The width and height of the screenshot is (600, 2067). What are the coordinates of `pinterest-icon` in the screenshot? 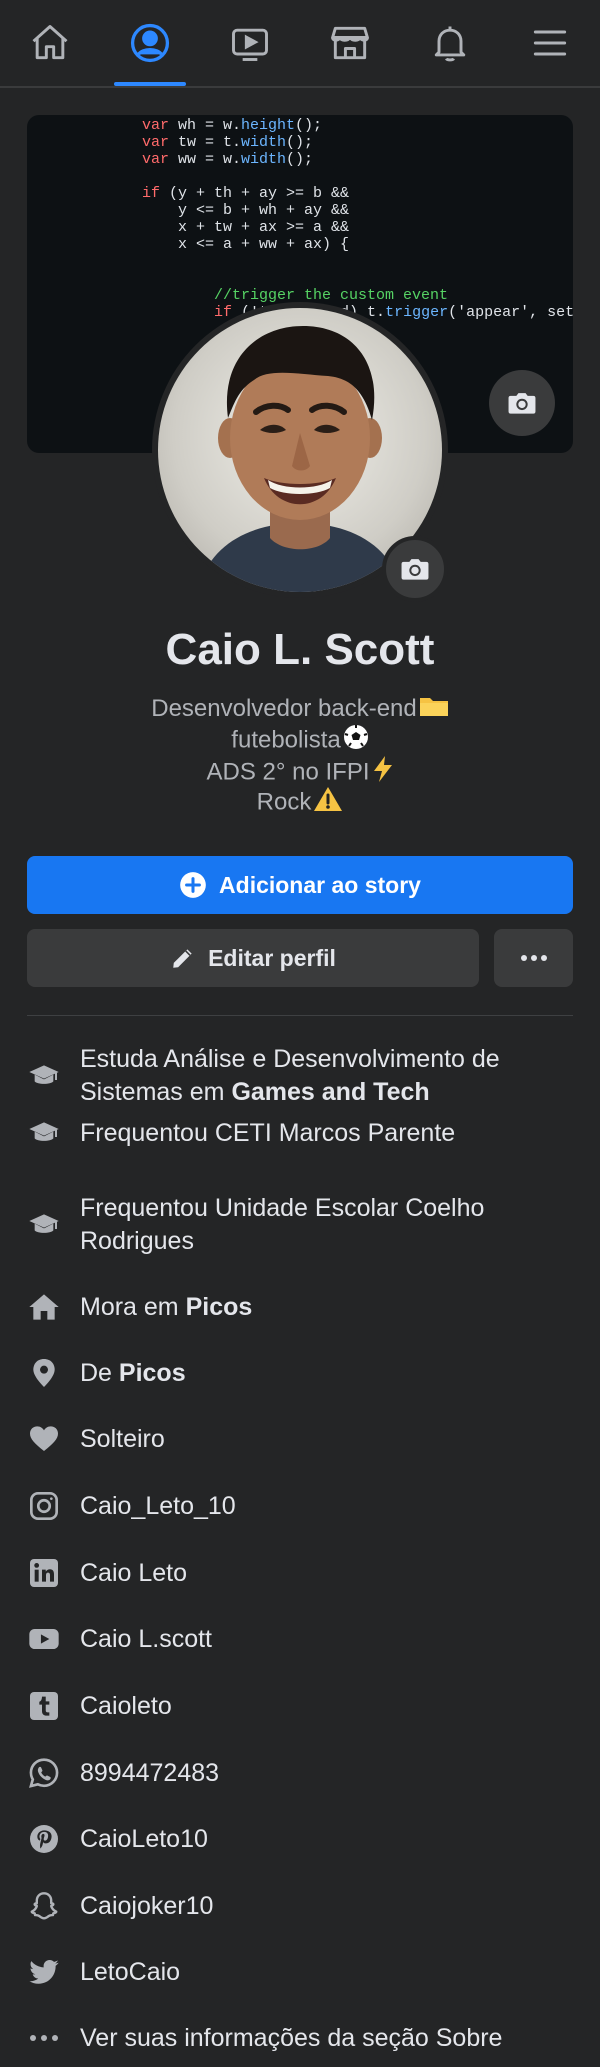 It's located at (44, 1839).